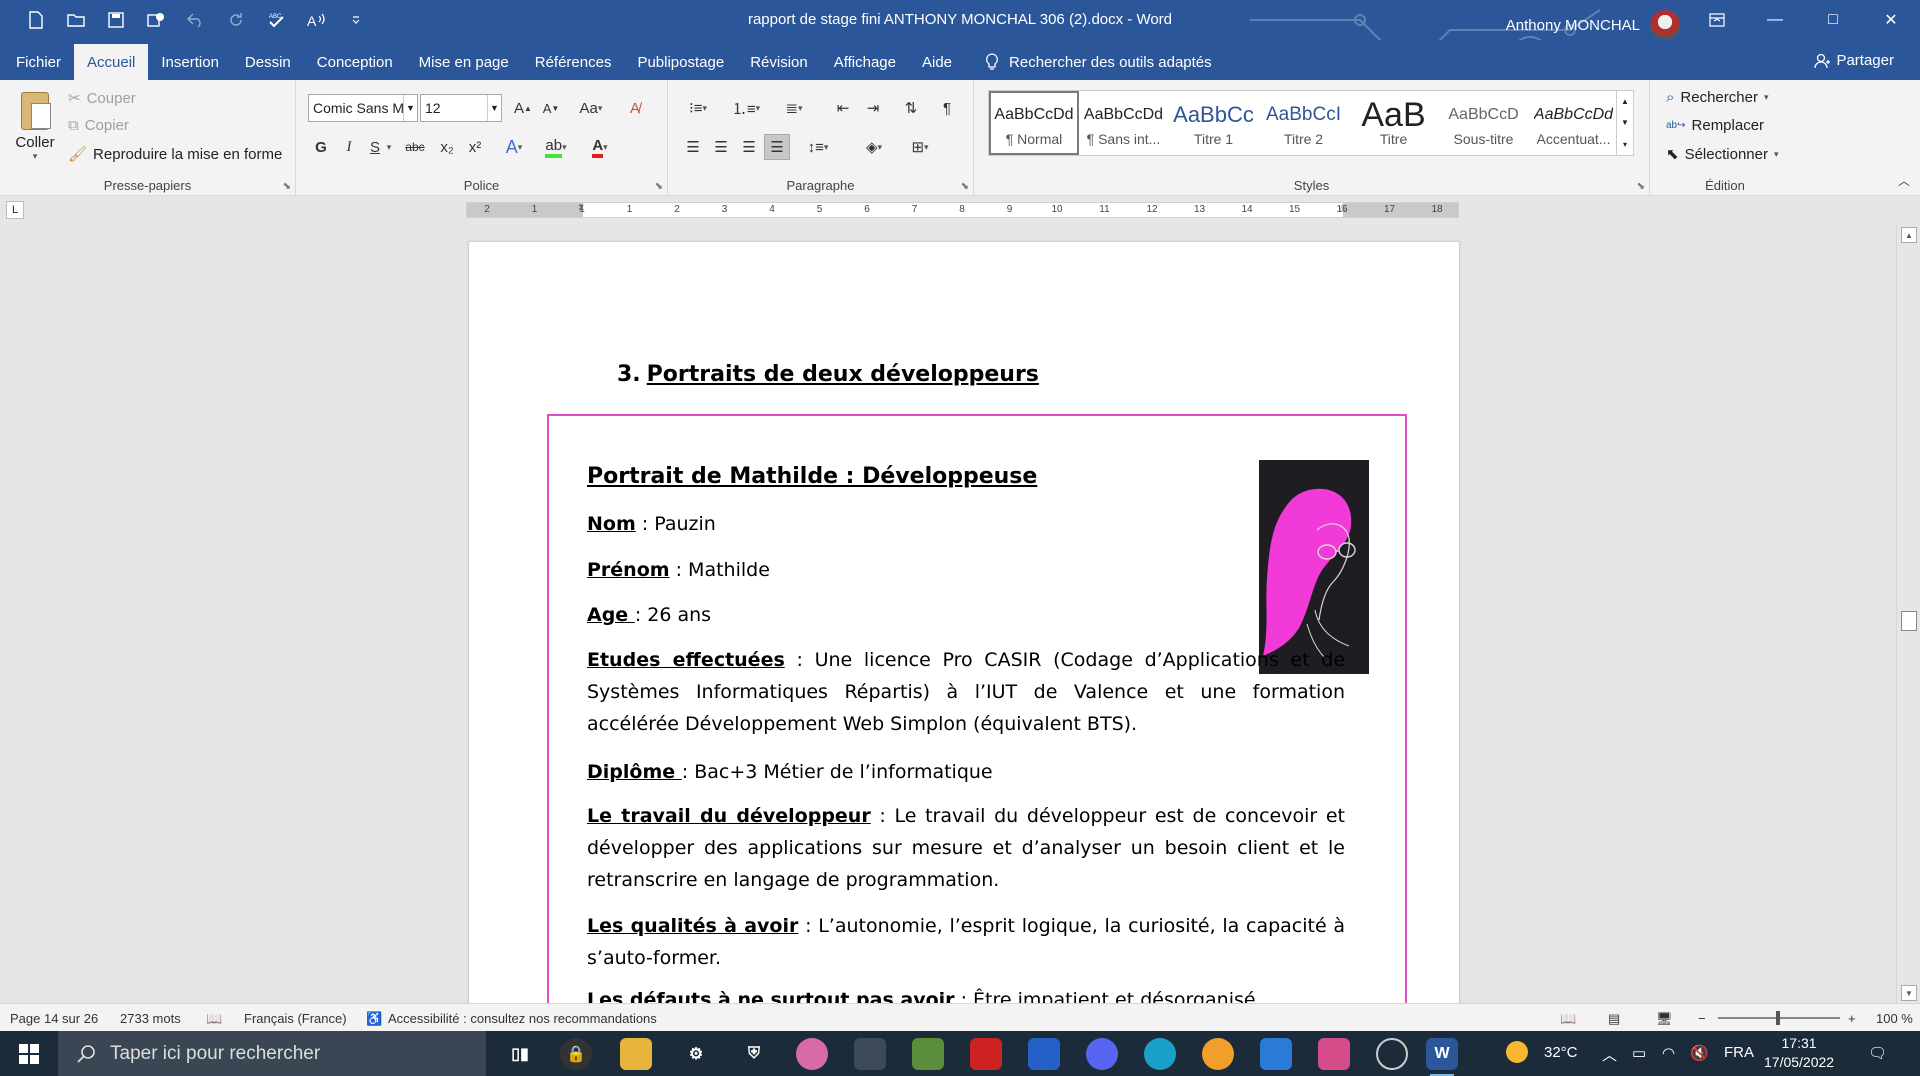 Image resolution: width=1920 pixels, height=1076 pixels. Describe the element at coordinates (1625, 123) in the screenshot. I see `styles-gallery-scroll: ▲ ▼ ▾` at that location.